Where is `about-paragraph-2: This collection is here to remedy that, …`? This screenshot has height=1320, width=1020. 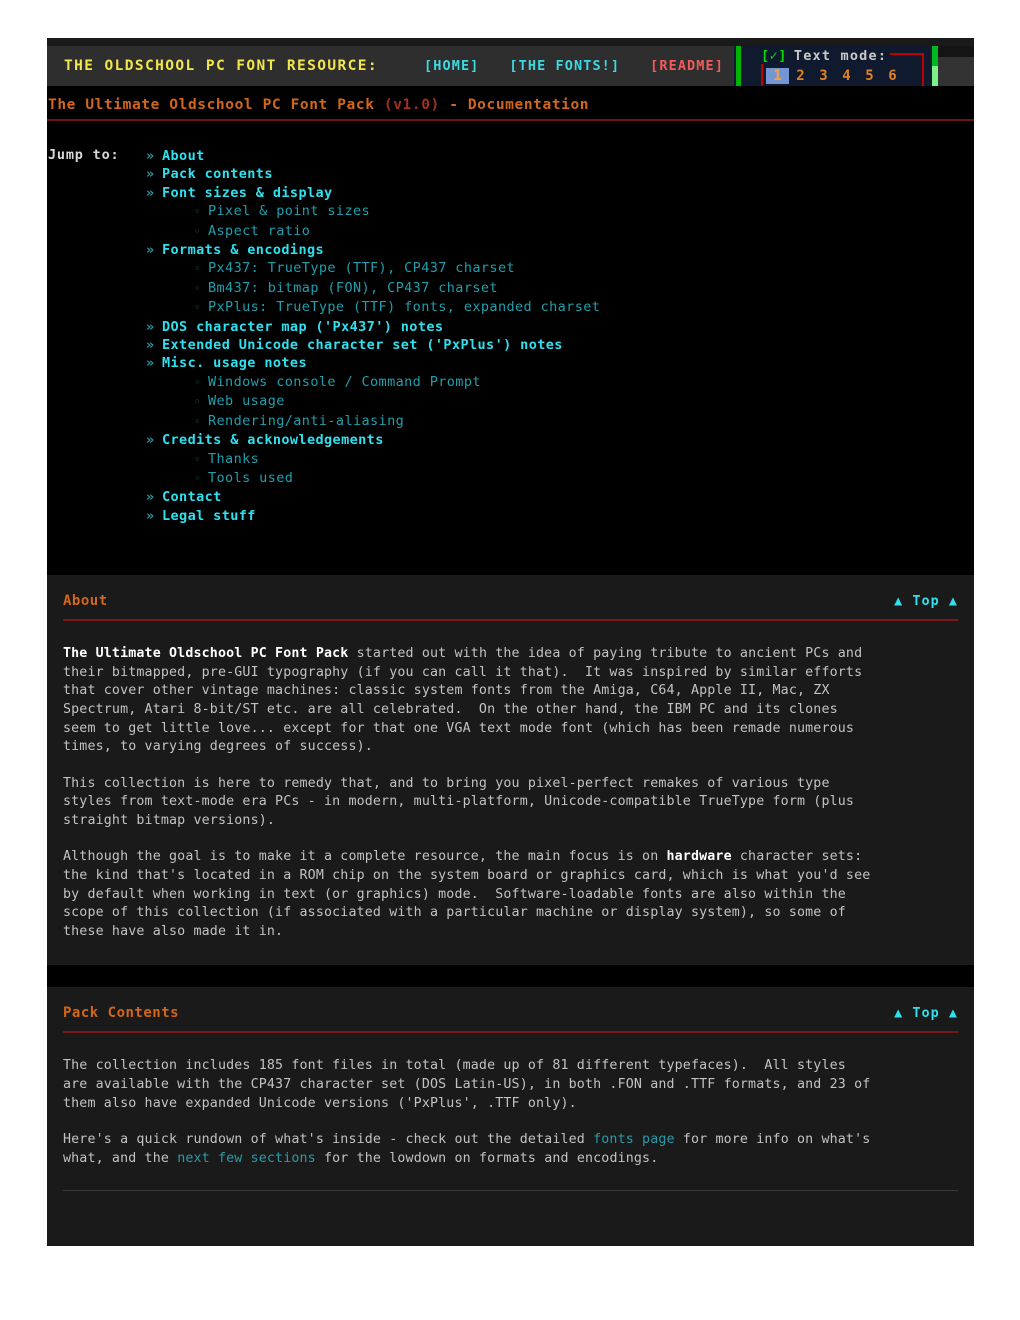
about-paragraph-2: This collection is here to remedy that, … is located at coordinates (459, 801).